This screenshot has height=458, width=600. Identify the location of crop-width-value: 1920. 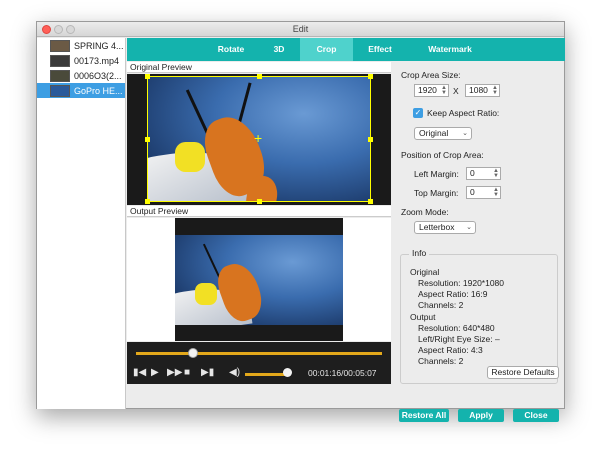
(427, 90).